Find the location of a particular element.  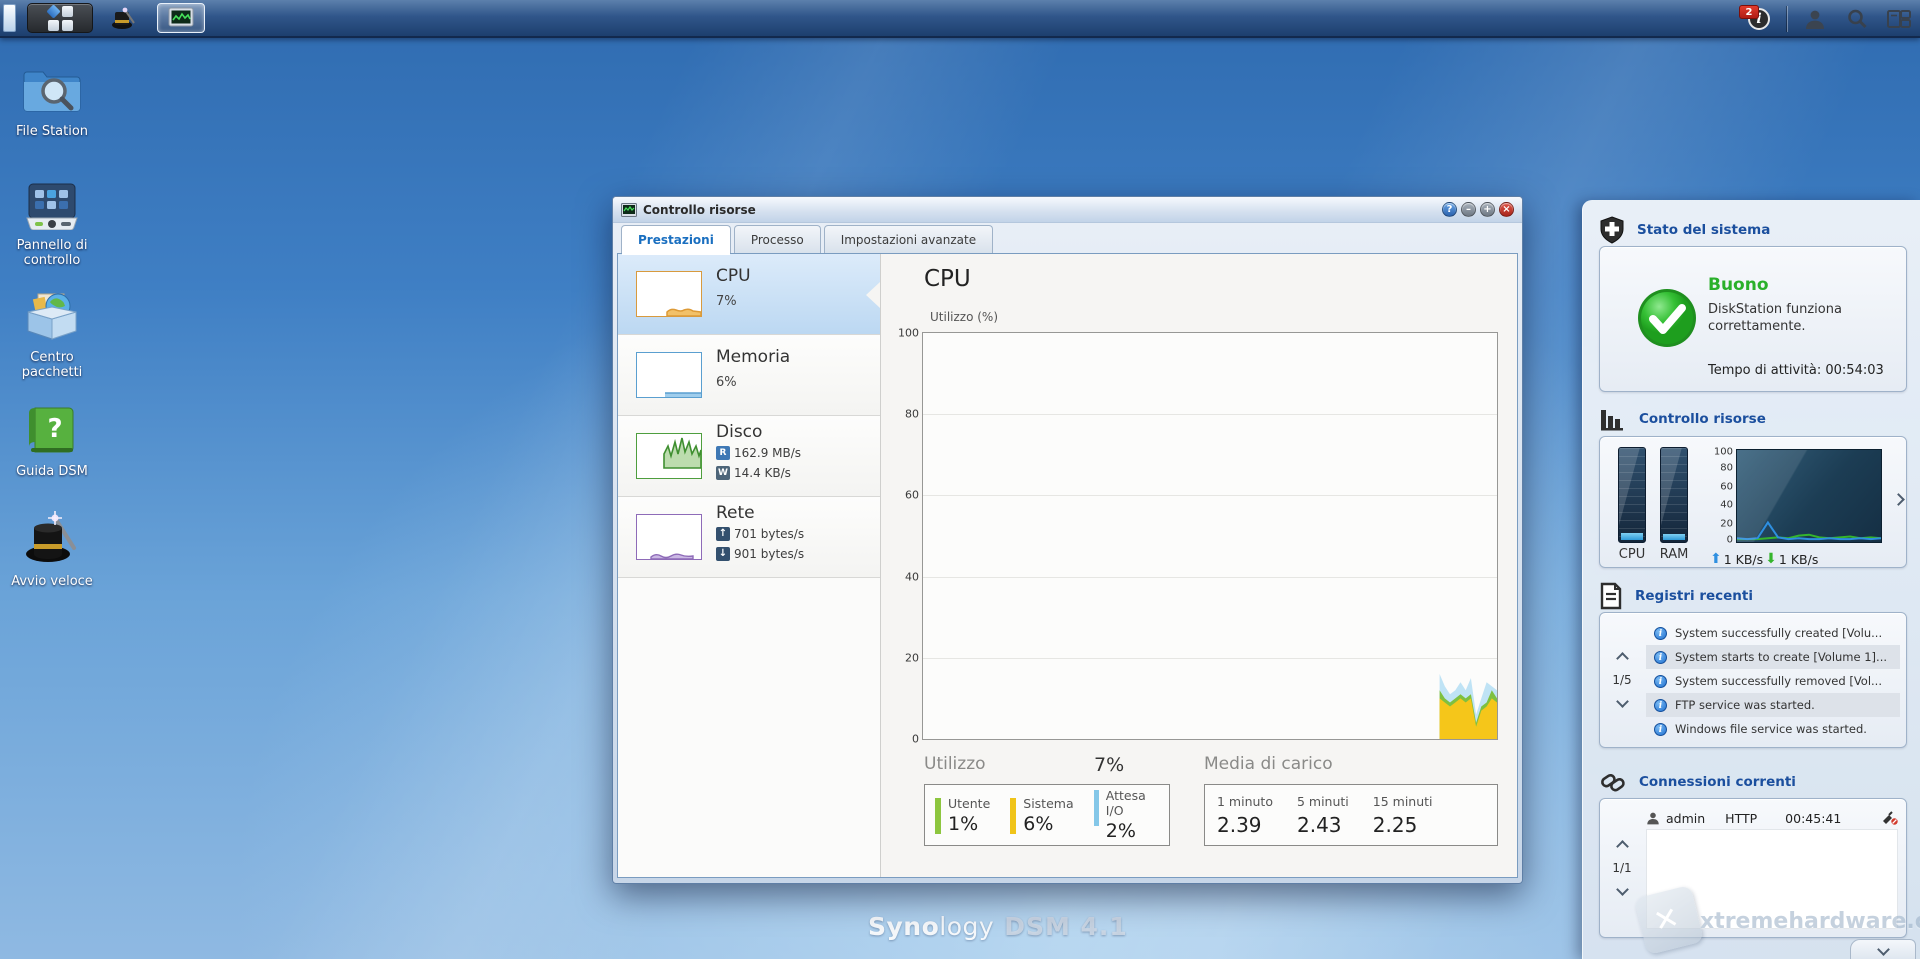

window-close-button: × is located at coordinates (1506, 209).